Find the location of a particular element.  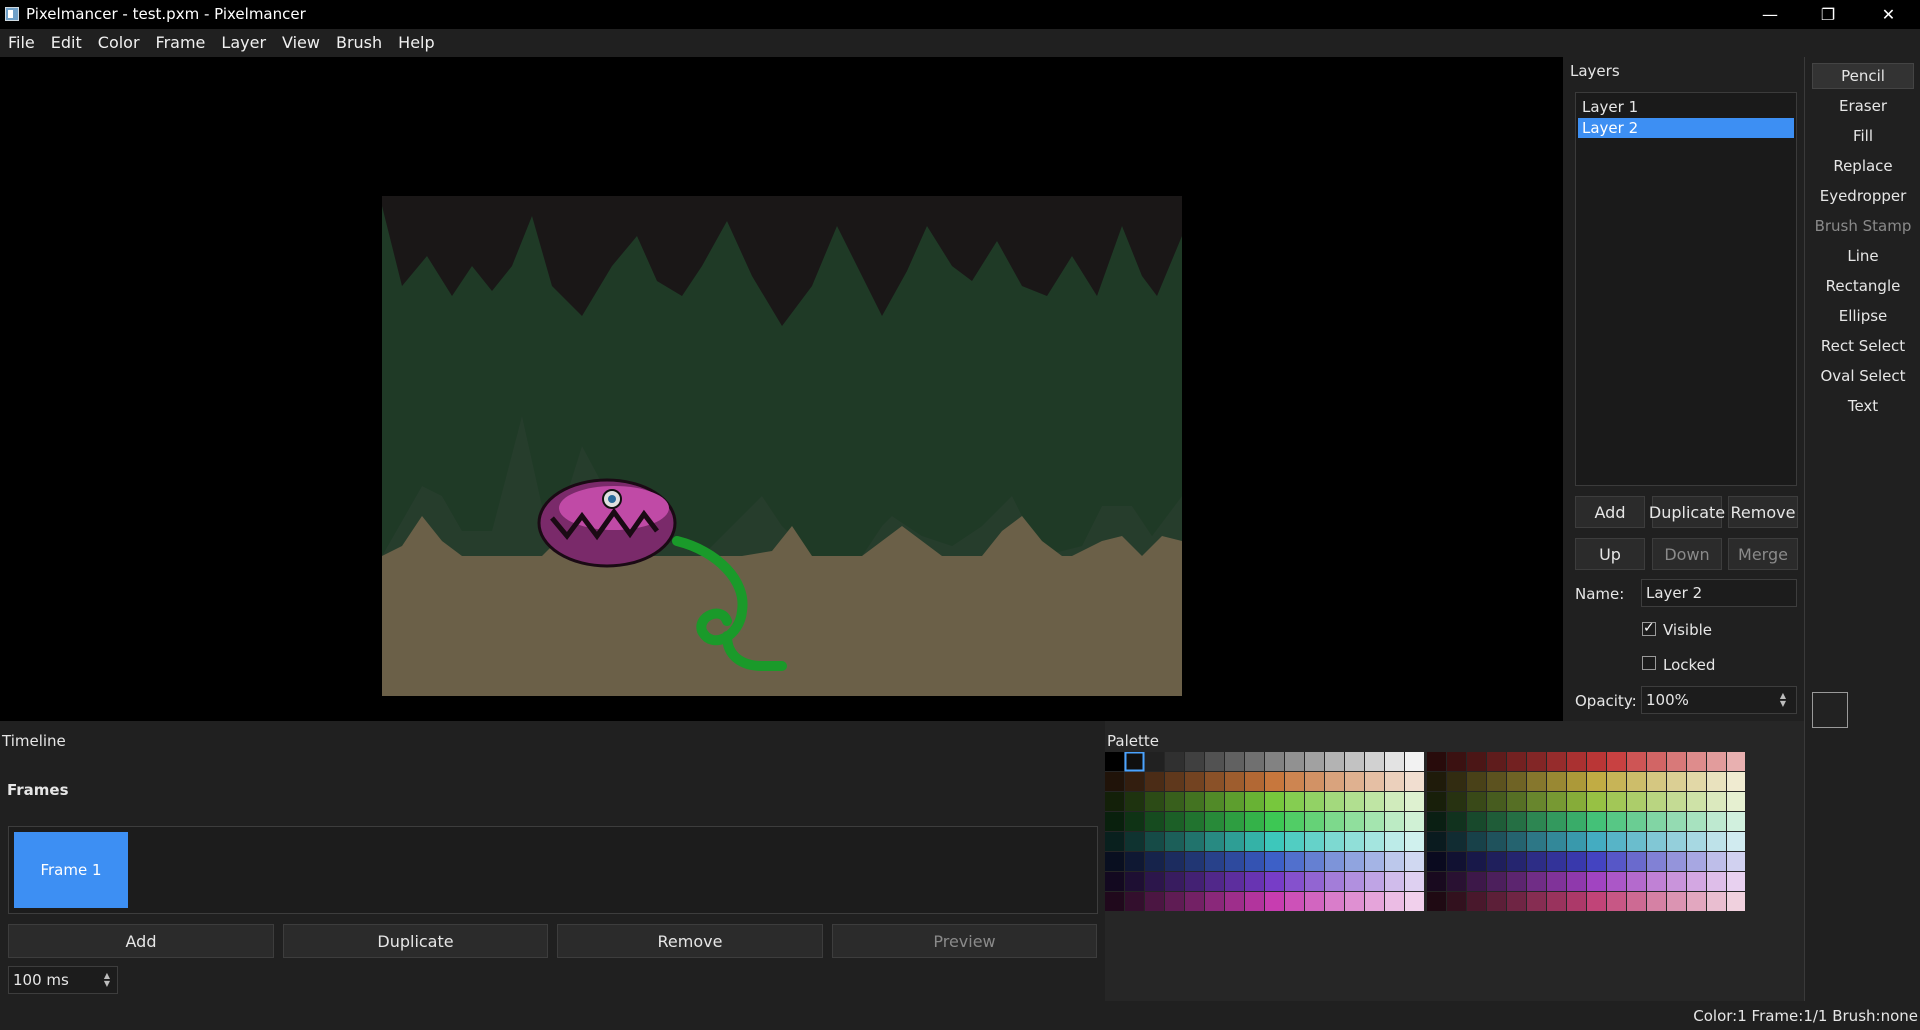

opacity-input: 100% is located at coordinates (1719, 700).